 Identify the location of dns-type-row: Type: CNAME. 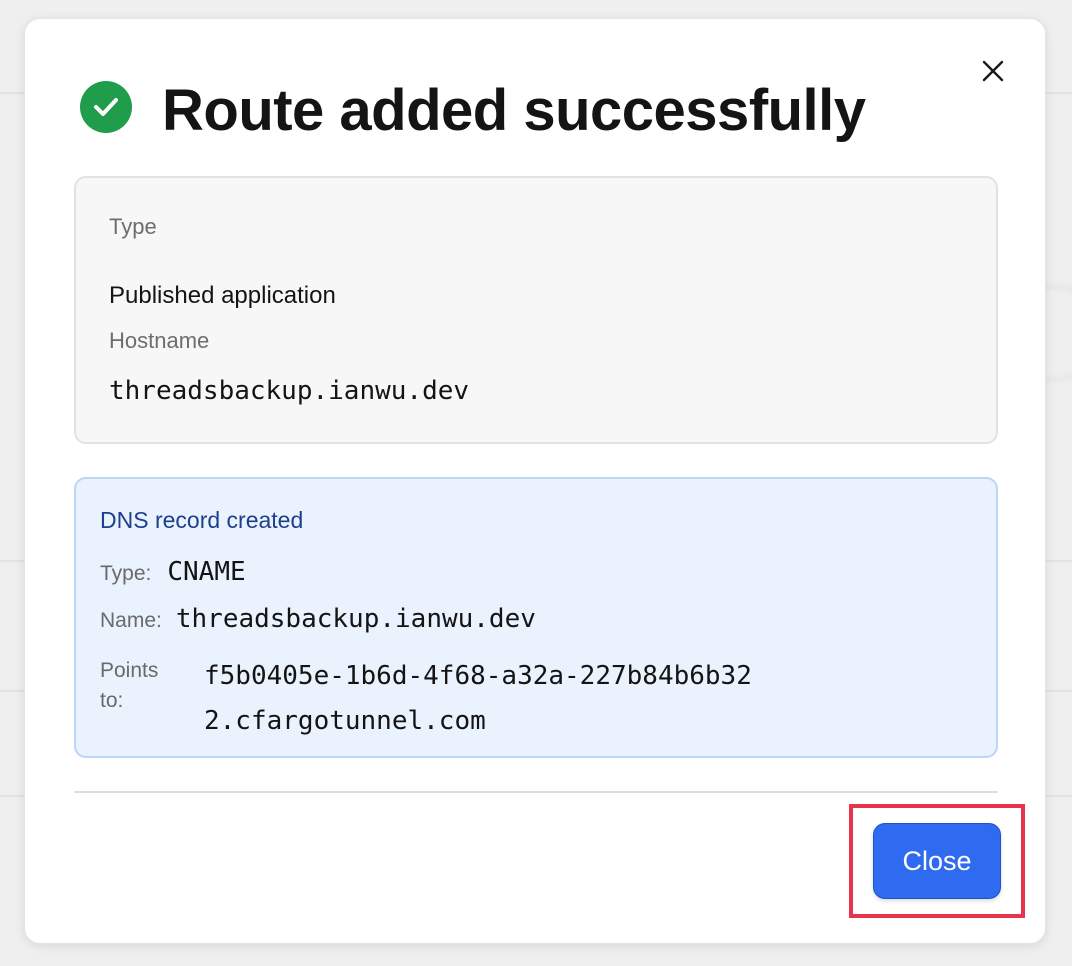
(173, 572).